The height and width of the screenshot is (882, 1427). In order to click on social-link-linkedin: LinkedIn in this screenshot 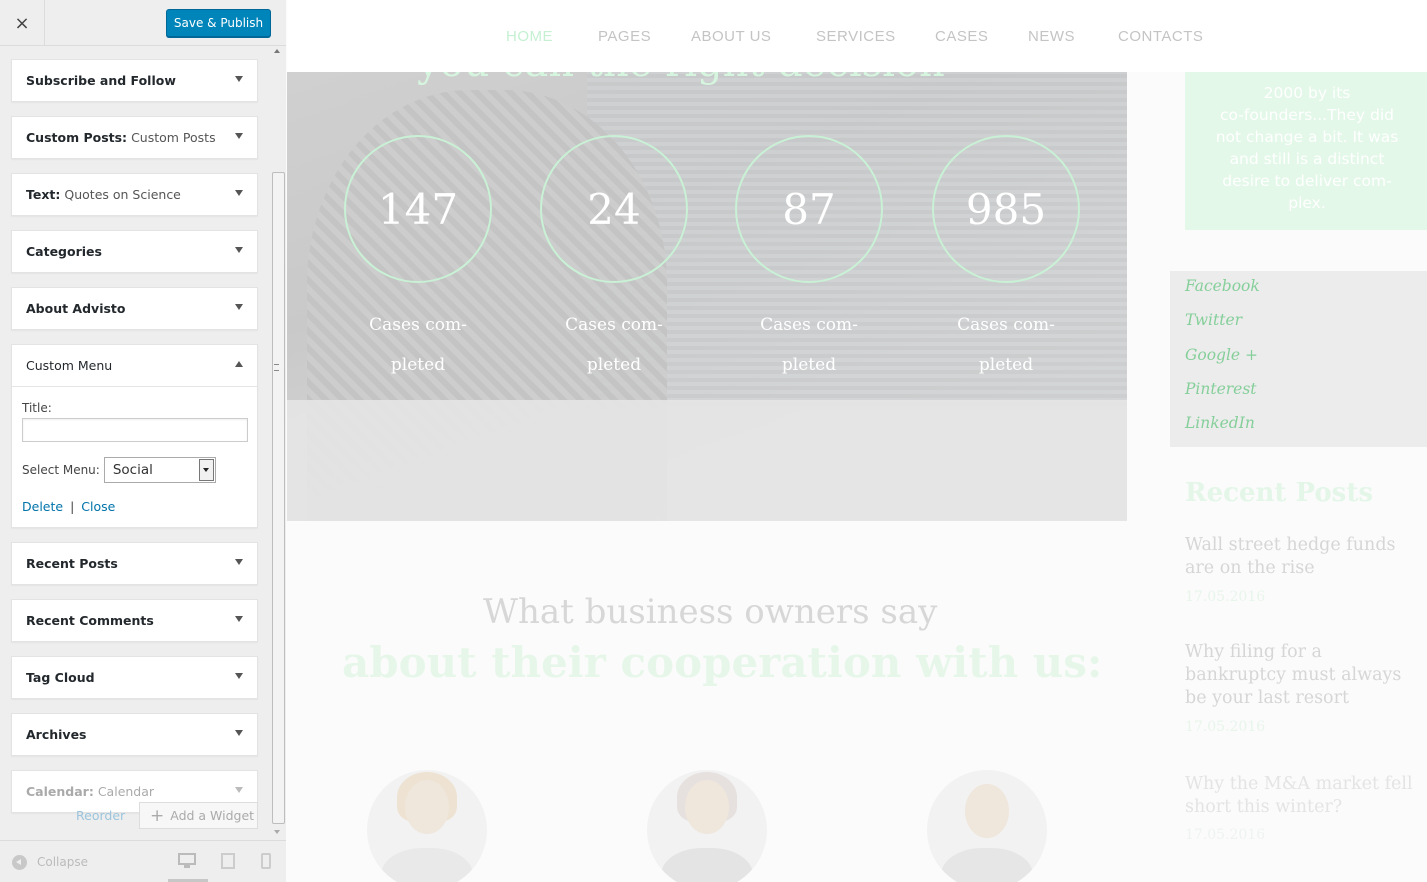, I will do `click(1220, 423)`.